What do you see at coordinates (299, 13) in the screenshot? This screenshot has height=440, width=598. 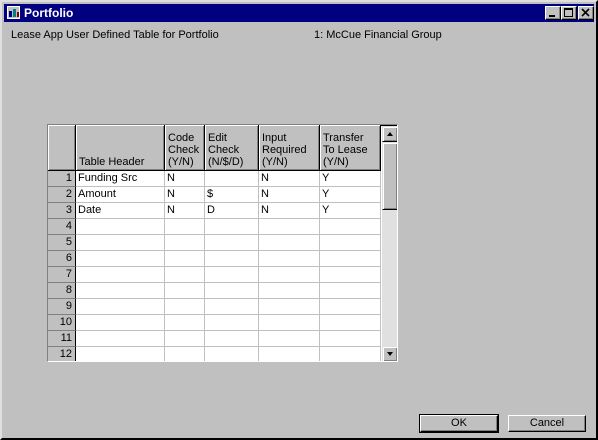 I see `title-bar: Portfolio` at bounding box center [299, 13].